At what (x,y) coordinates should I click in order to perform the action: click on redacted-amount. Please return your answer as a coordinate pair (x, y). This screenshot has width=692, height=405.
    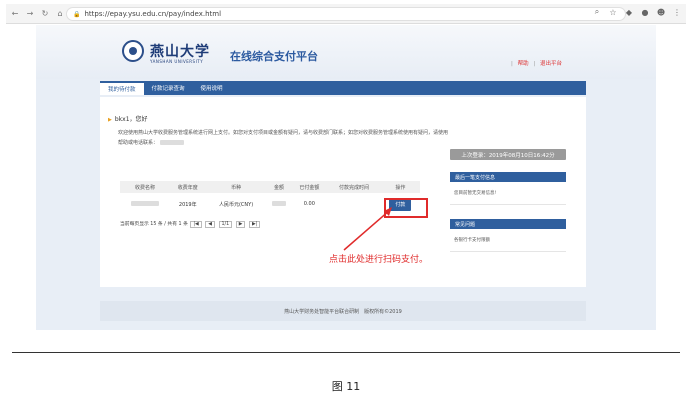
    Looking at the image, I should click on (279, 203).